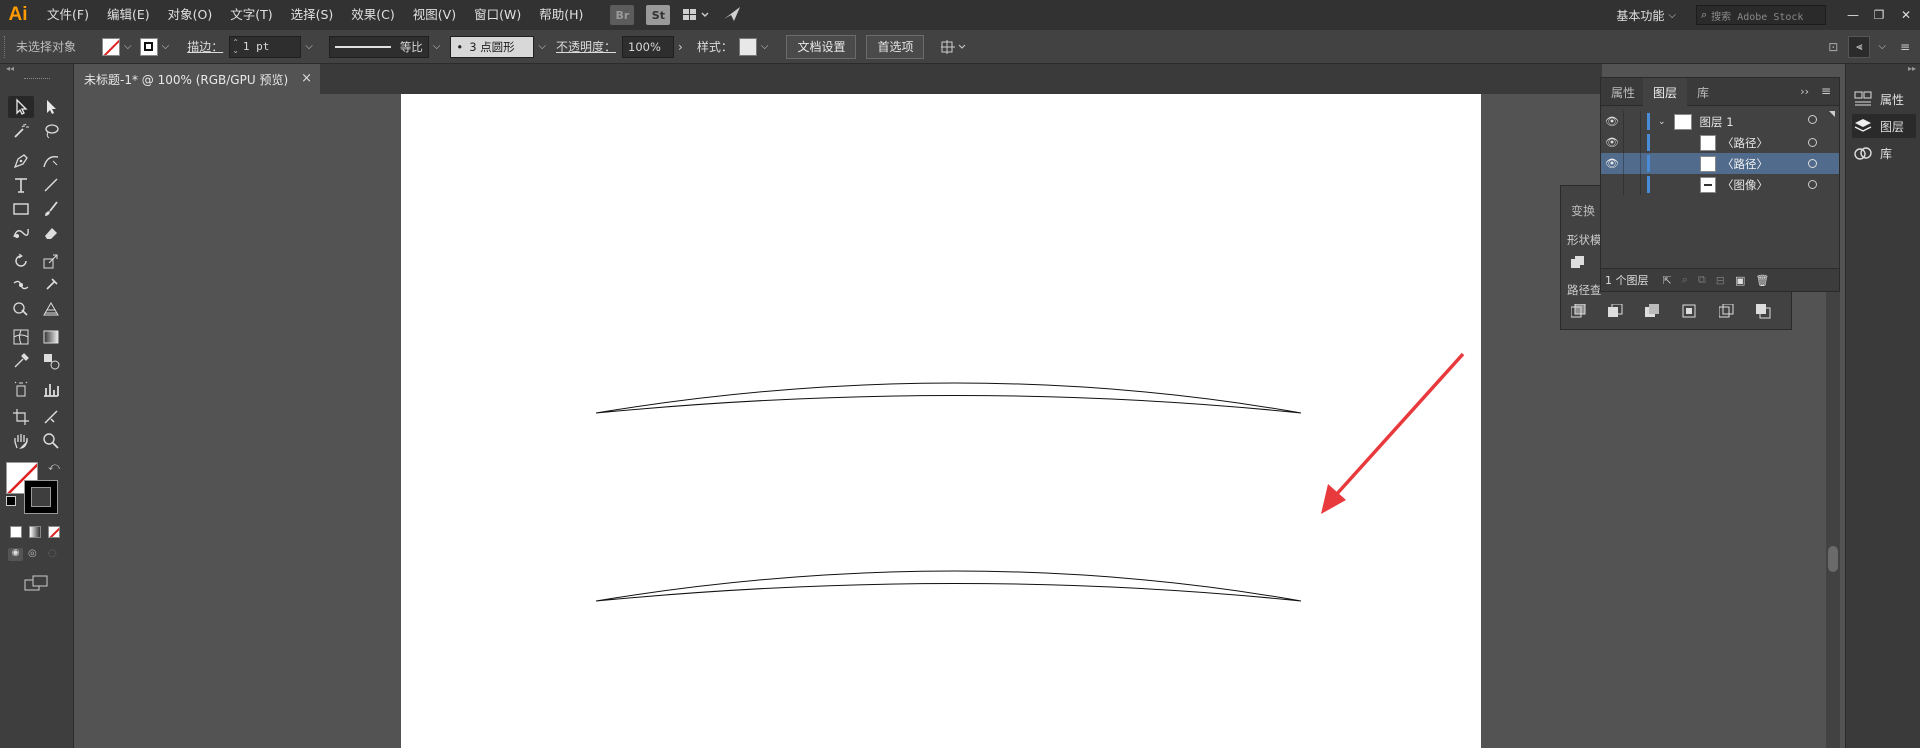 Image resolution: width=1920 pixels, height=748 pixels. What do you see at coordinates (111, 46) in the screenshot?
I see `fill-swatch` at bounding box center [111, 46].